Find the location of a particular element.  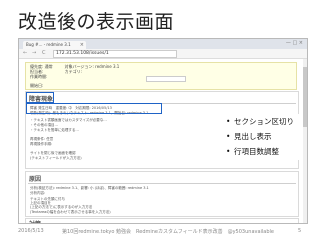

section-line: 再現操作手順: is located at coordinates (41, 144).